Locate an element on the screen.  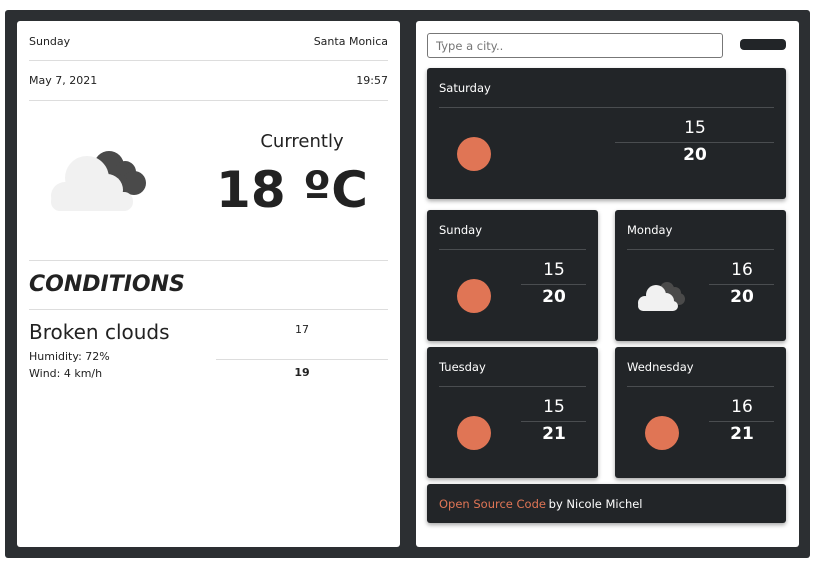
conditions-title: CONDITIONS is located at coordinates (107, 284).